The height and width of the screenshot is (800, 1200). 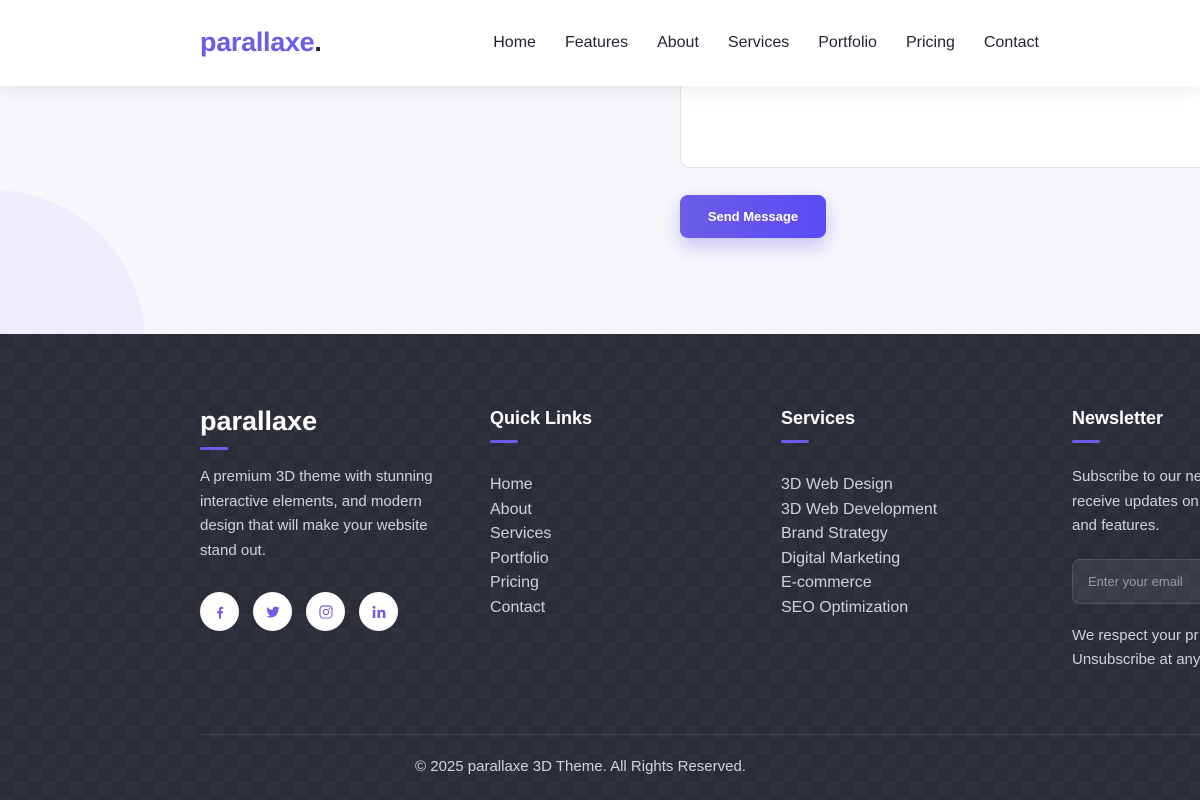 I want to click on site-logo: parallaxe., so click(x=261, y=42).